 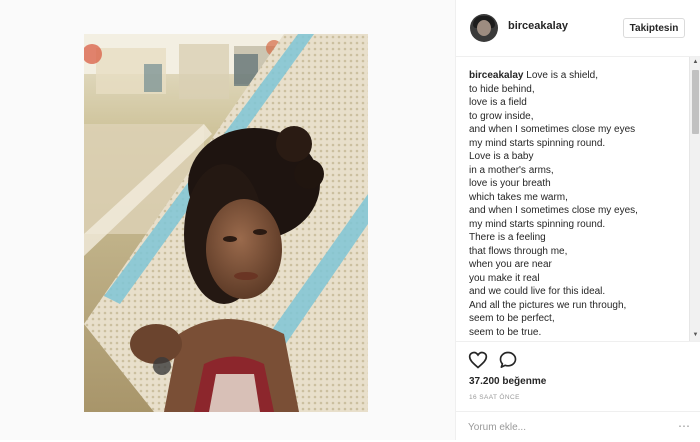 I want to click on caption-text: that flows through me,, so click(x=518, y=251).